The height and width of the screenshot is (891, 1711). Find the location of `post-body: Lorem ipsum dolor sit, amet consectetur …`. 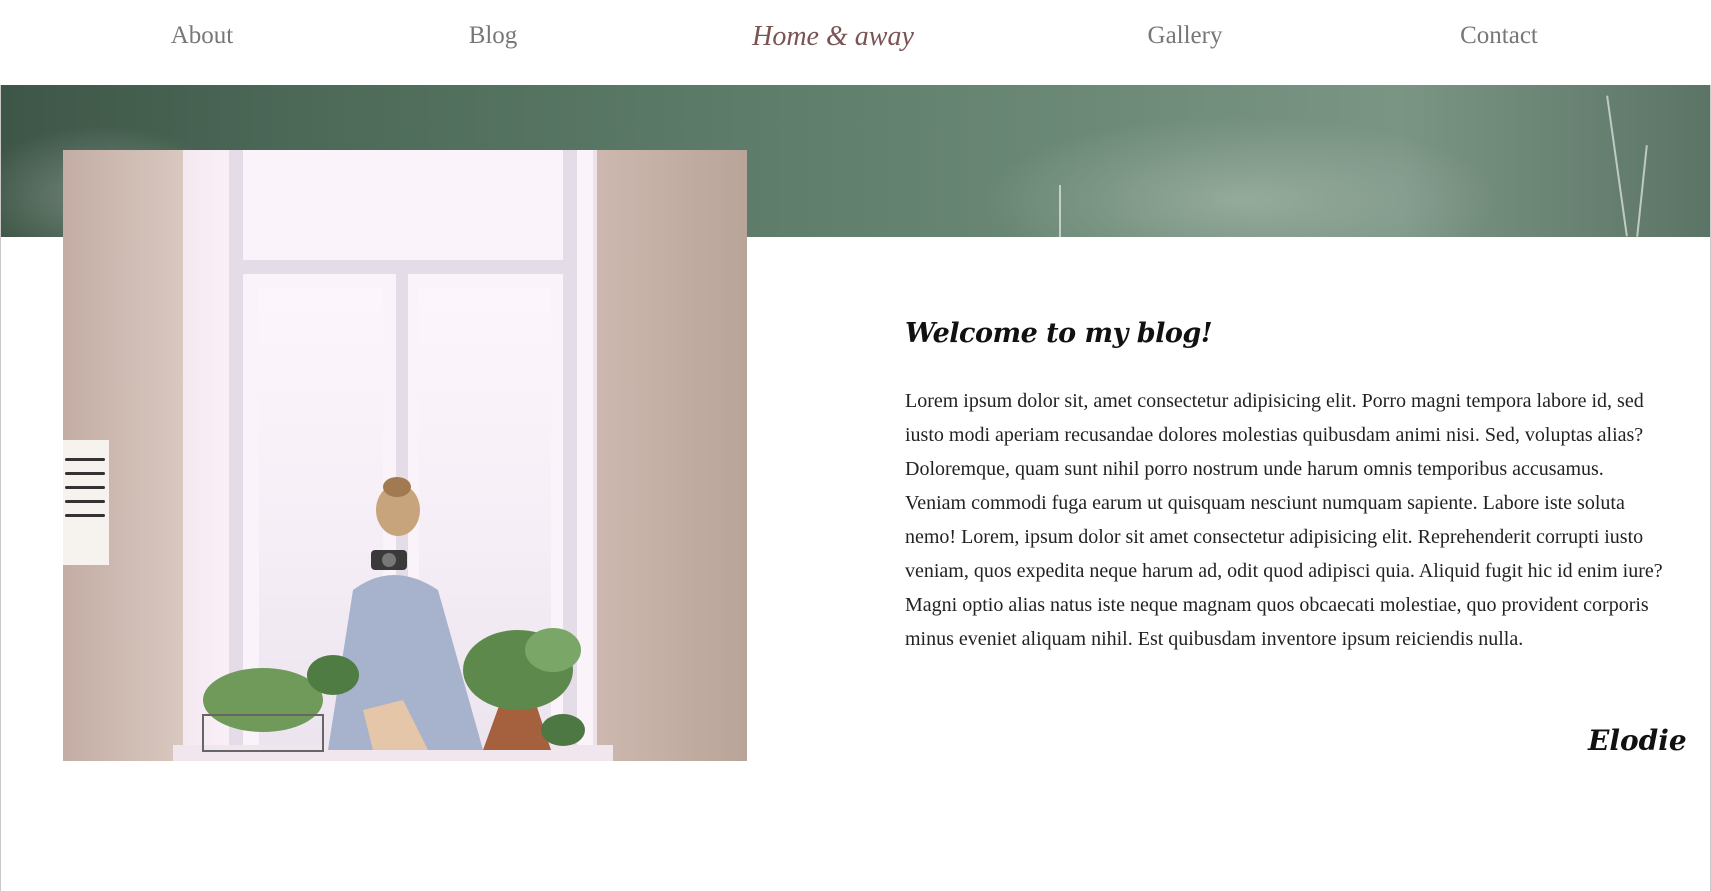

post-body: Lorem ipsum dolor sit, amet consectetur … is located at coordinates (1284, 520).